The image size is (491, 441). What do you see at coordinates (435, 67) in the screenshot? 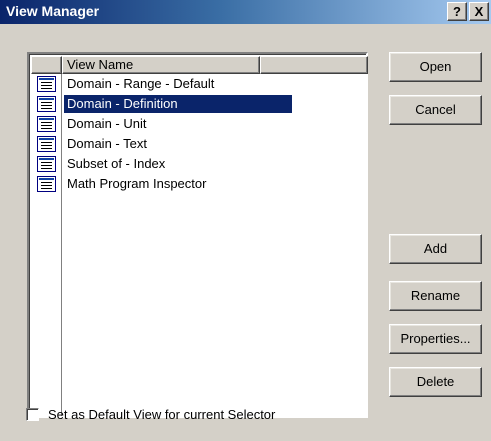
I see `open-button: Open` at bounding box center [435, 67].